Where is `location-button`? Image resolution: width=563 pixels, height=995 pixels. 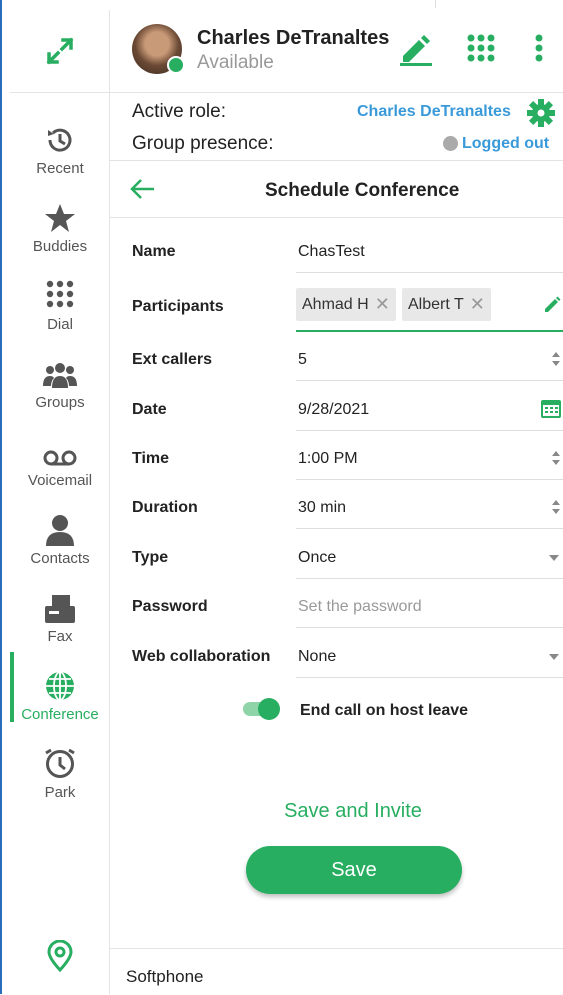 location-button is located at coordinates (60, 956).